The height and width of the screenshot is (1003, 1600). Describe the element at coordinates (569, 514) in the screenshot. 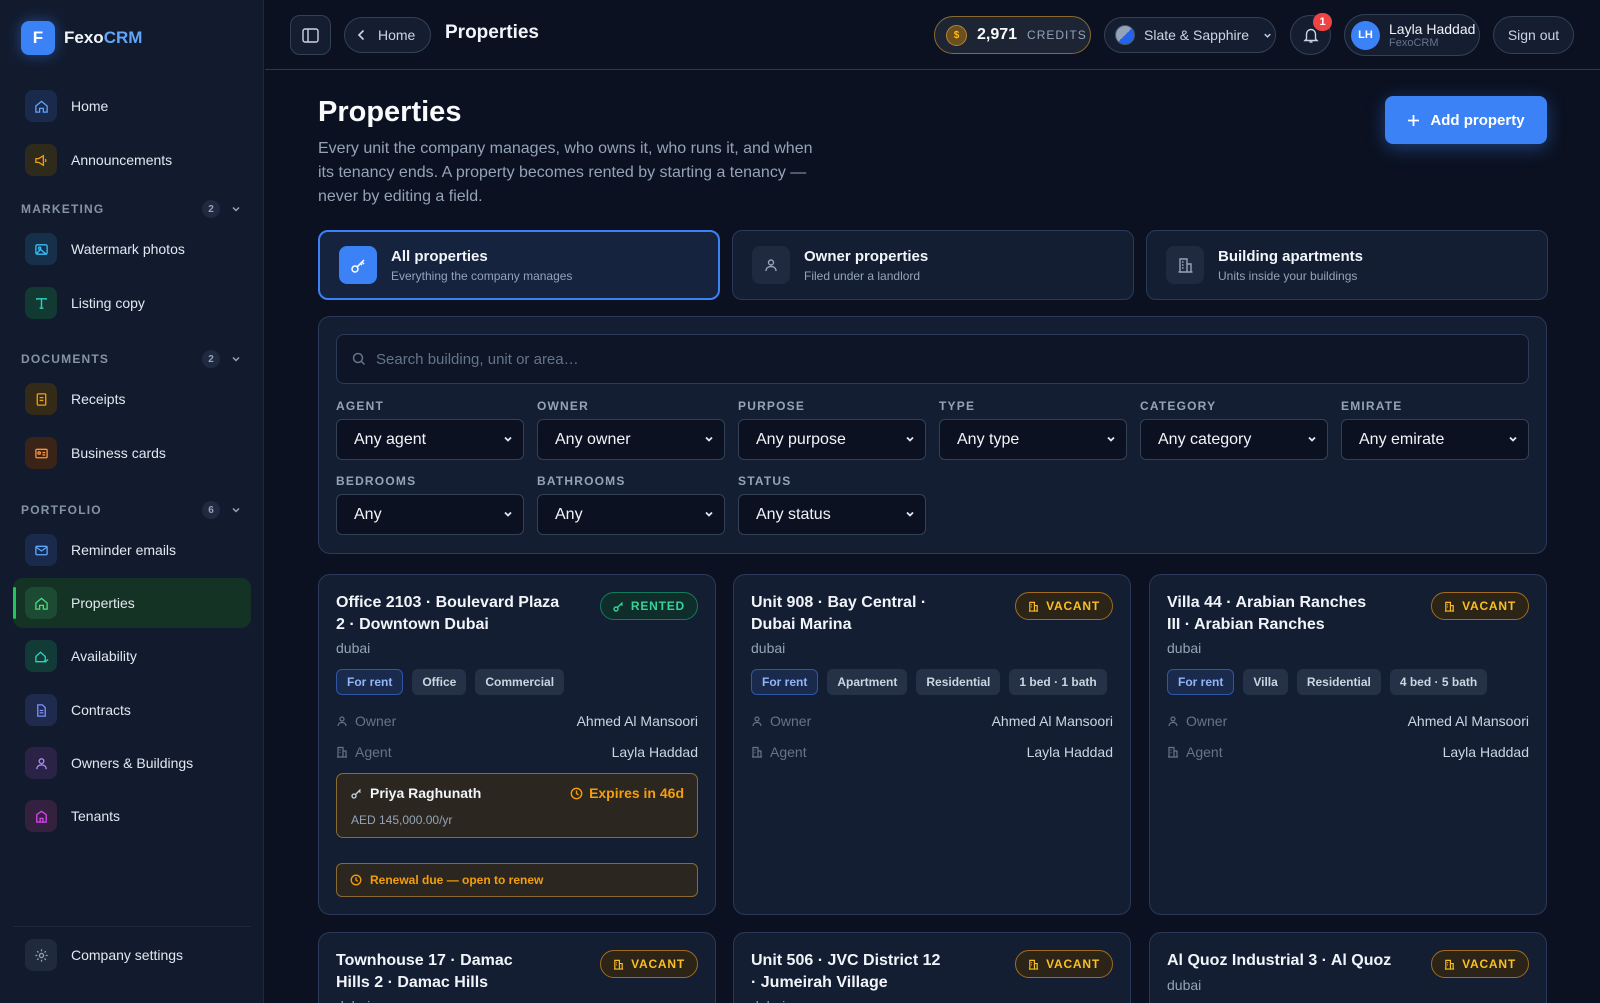

I see `select-value: Any` at that location.